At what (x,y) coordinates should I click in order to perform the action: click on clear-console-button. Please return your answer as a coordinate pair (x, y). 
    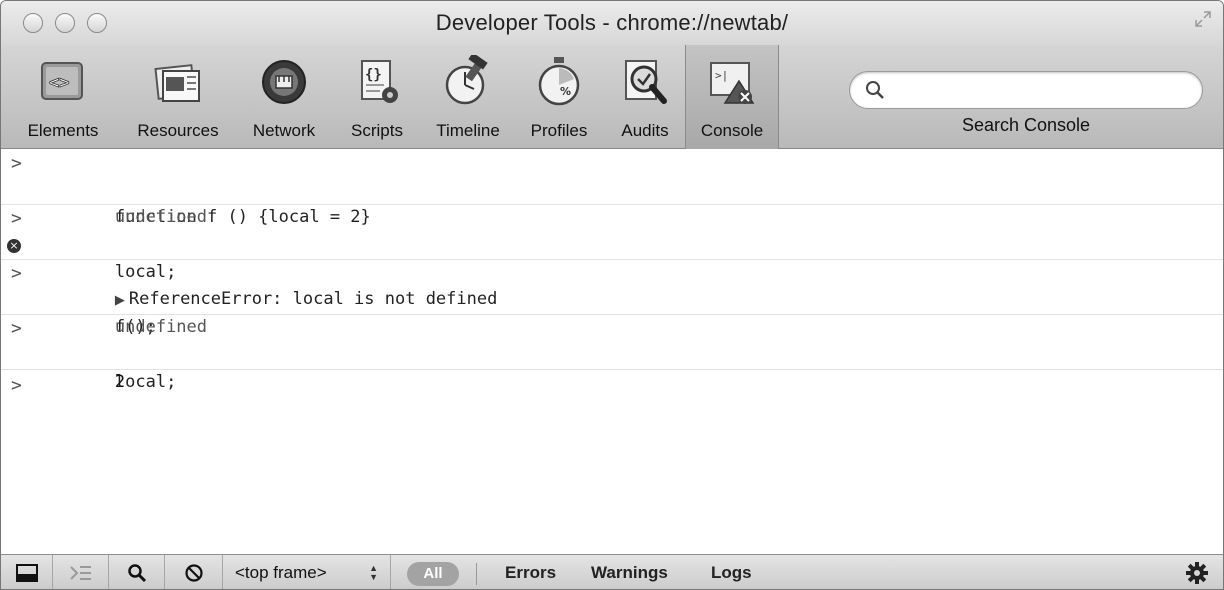
    Looking at the image, I should click on (194, 572).